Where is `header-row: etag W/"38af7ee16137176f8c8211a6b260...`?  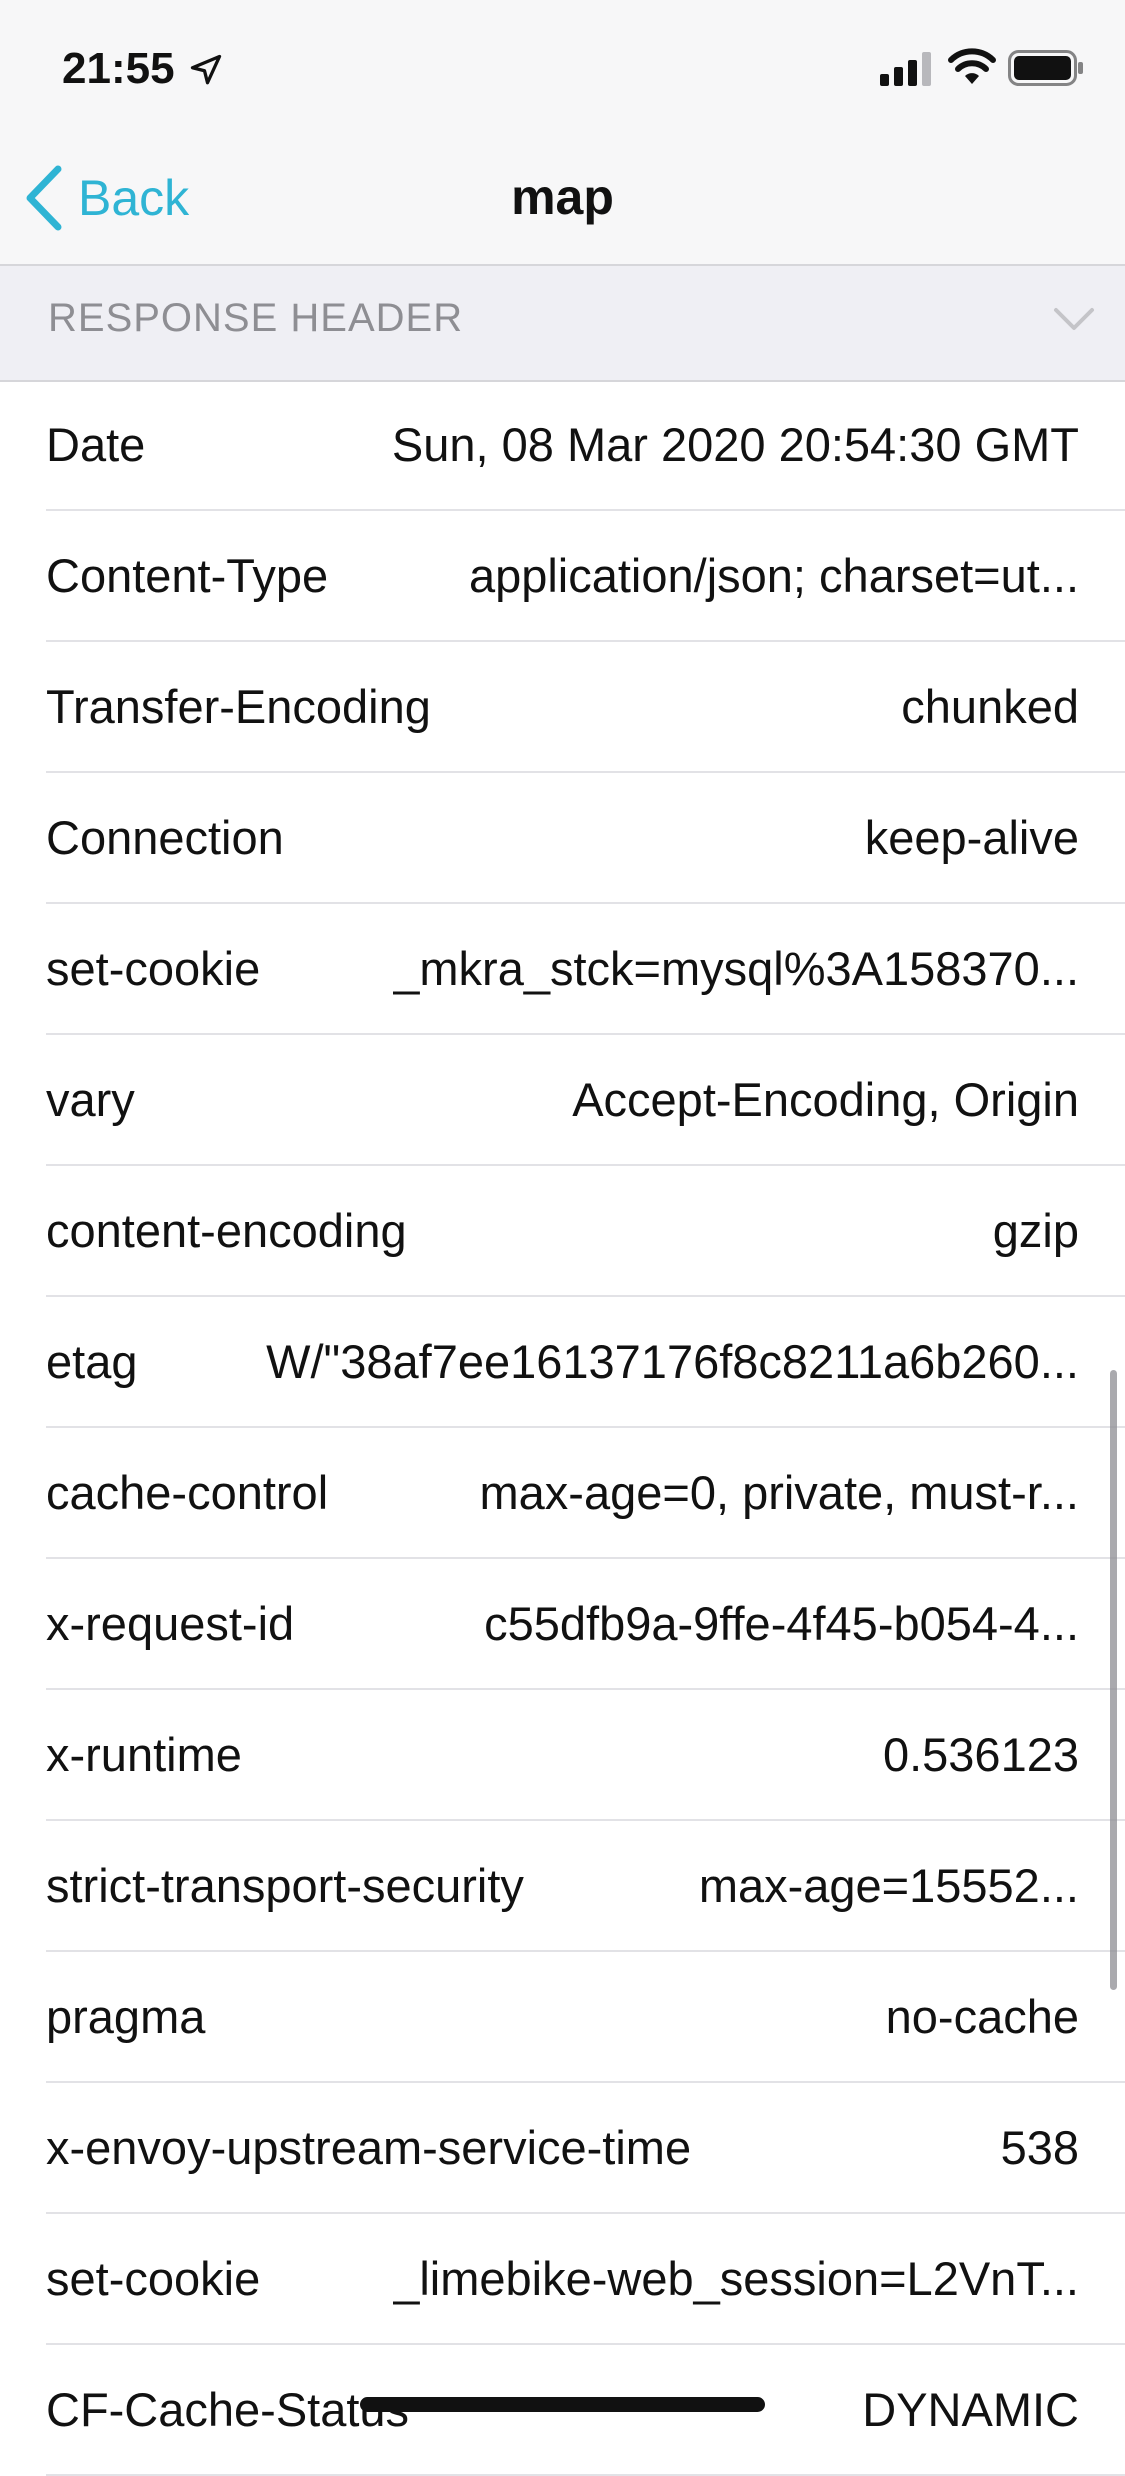
header-row: etag W/"38af7ee16137176f8c8211a6b260... is located at coordinates (585, 1362).